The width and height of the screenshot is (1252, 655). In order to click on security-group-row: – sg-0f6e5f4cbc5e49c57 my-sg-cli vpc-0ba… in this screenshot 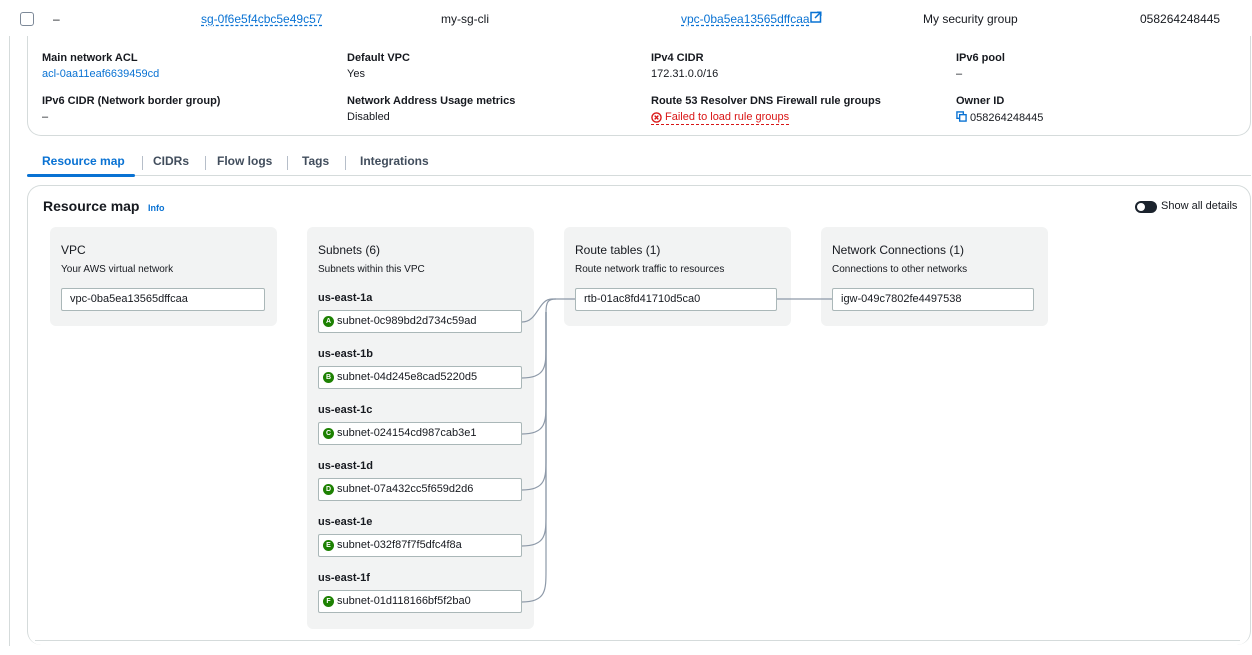, I will do `click(626, 18)`.